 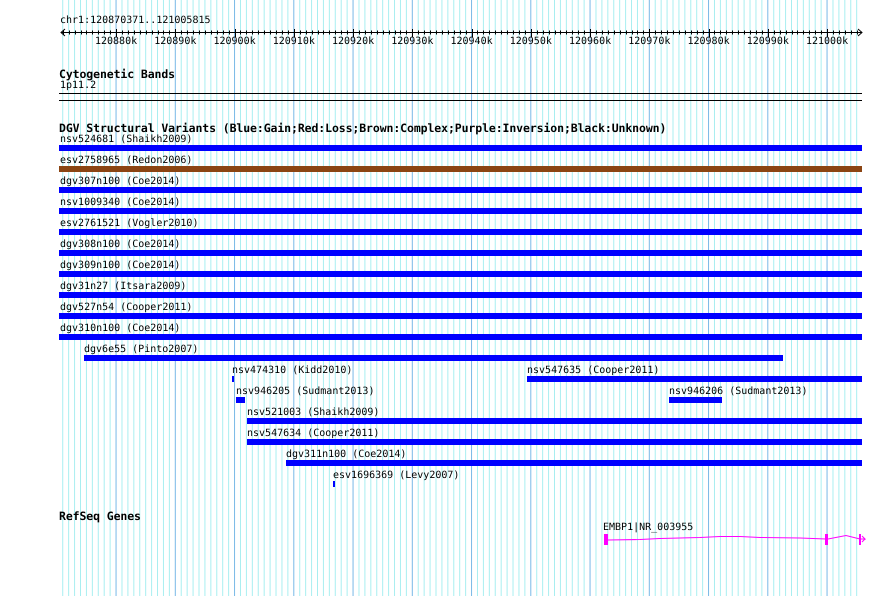 What do you see at coordinates (135, 20) in the screenshot?
I see `region-label: chr1:120870371..121005815` at bounding box center [135, 20].